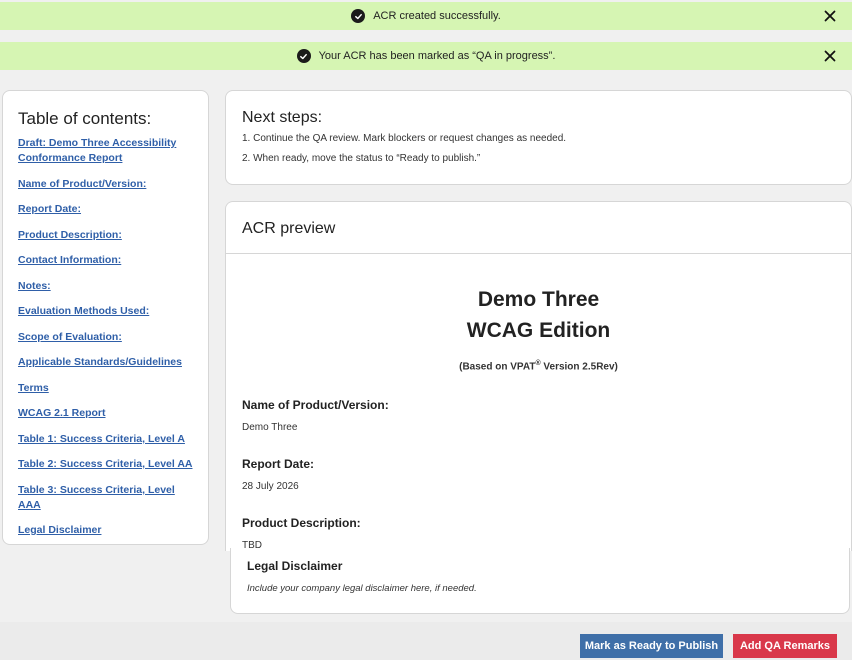  I want to click on toc-link-table-level-aa: Table 2: Success Criteria, Level AA, so click(106, 464).